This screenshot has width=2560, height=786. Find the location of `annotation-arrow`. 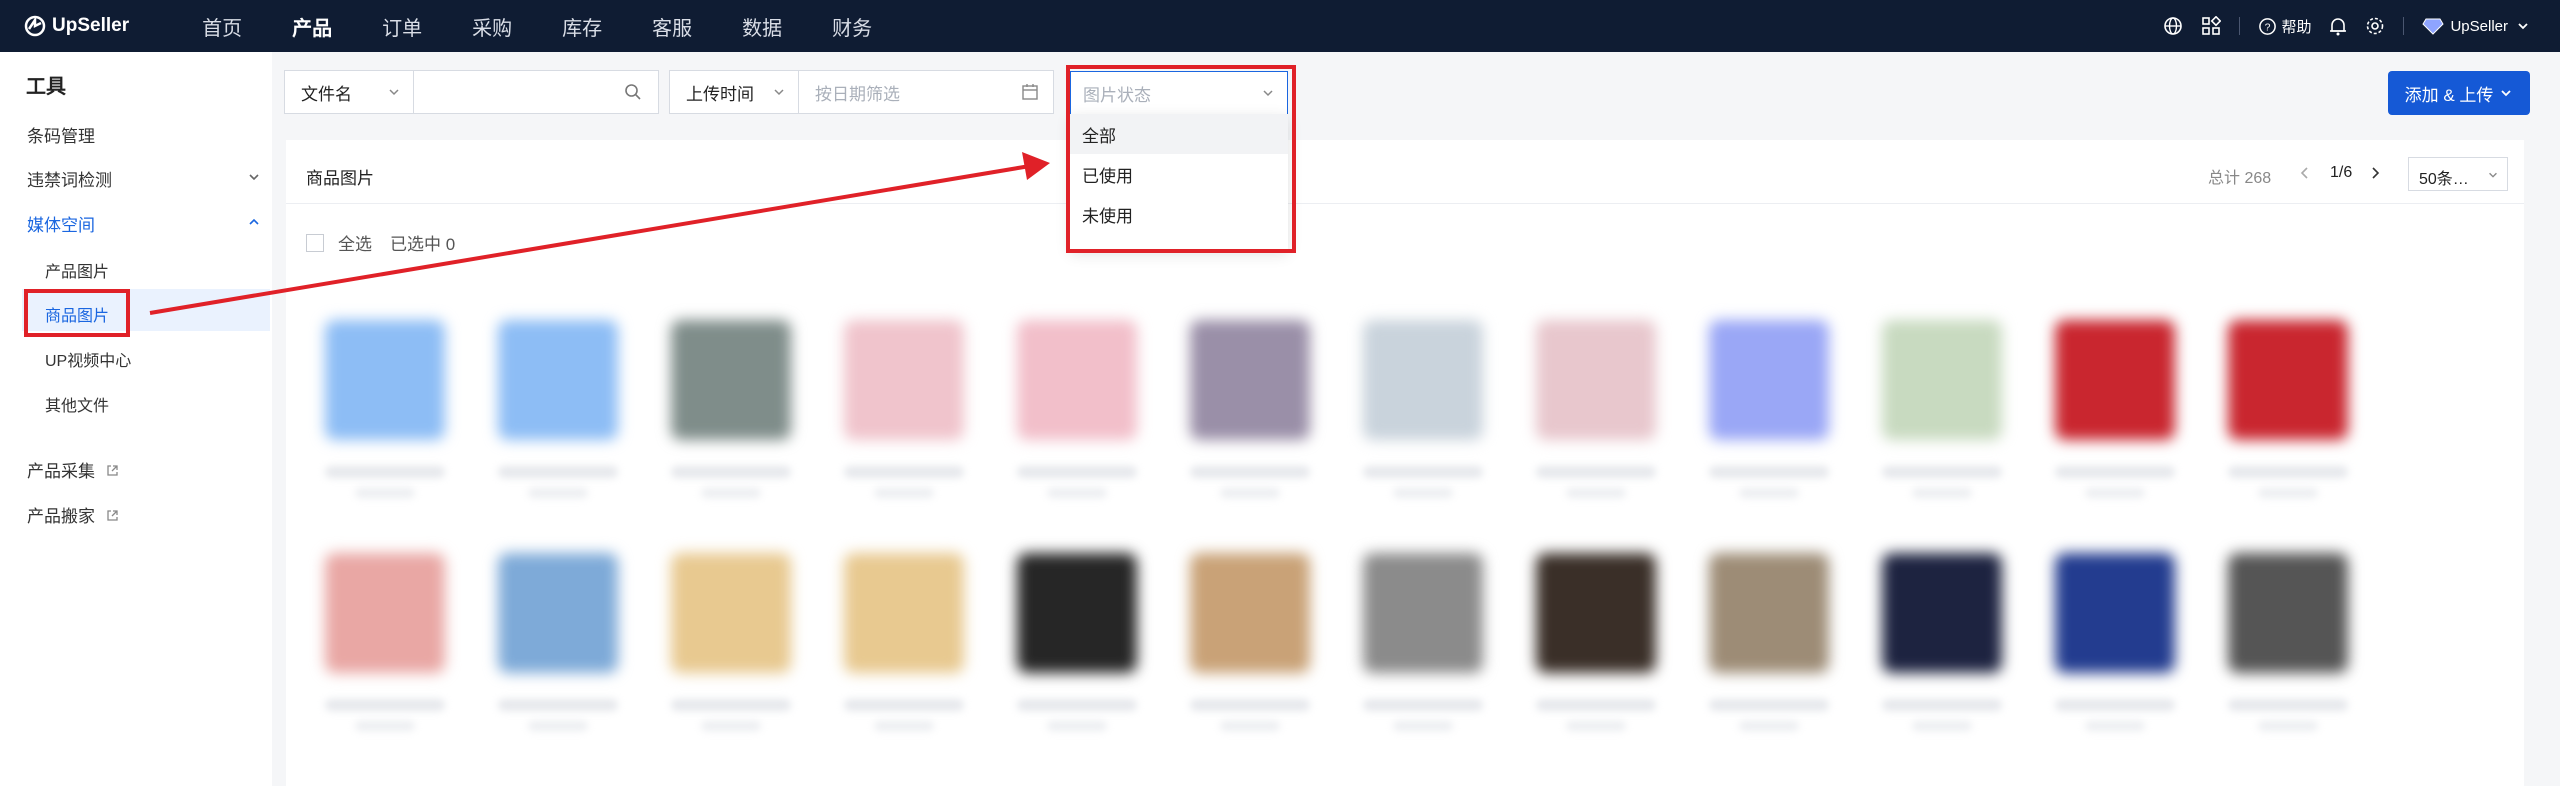

annotation-arrow is located at coordinates (599, 233).